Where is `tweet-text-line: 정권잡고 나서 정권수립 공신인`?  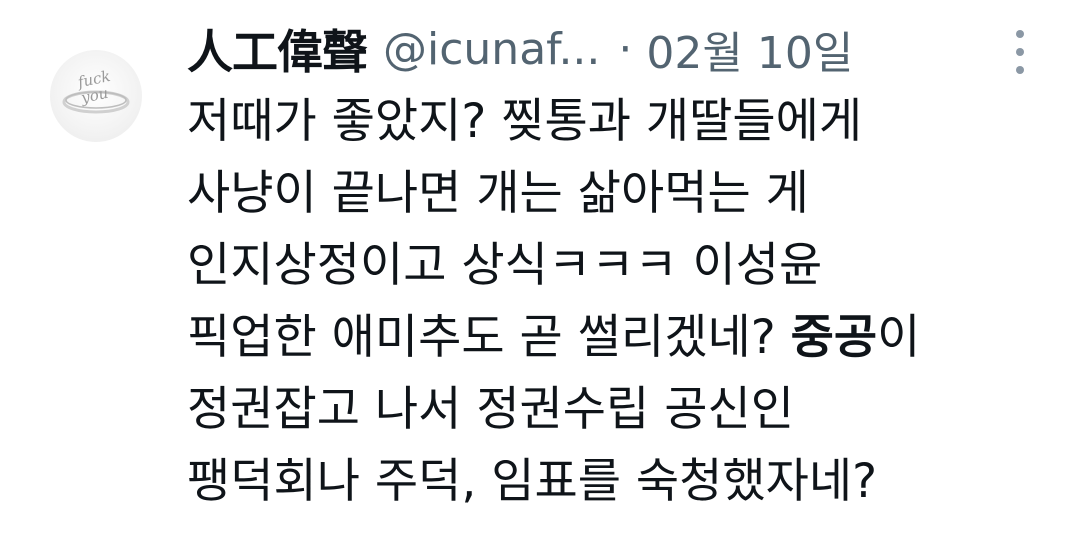 tweet-text-line: 정권잡고 나서 정권수립 공신인 is located at coordinates (490, 409).